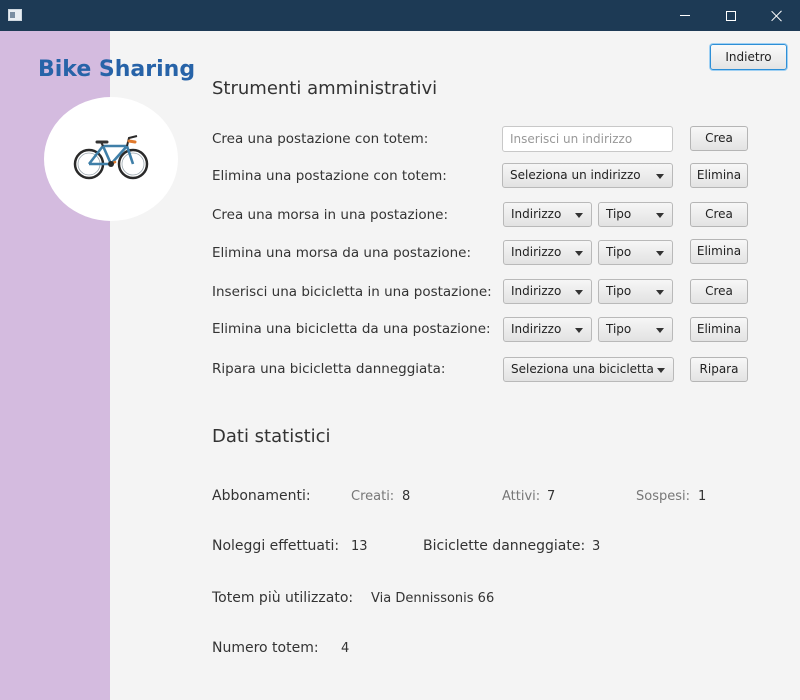  What do you see at coordinates (536, 329) in the screenshot?
I see `delete-bike-address-value: Indirizzo` at bounding box center [536, 329].